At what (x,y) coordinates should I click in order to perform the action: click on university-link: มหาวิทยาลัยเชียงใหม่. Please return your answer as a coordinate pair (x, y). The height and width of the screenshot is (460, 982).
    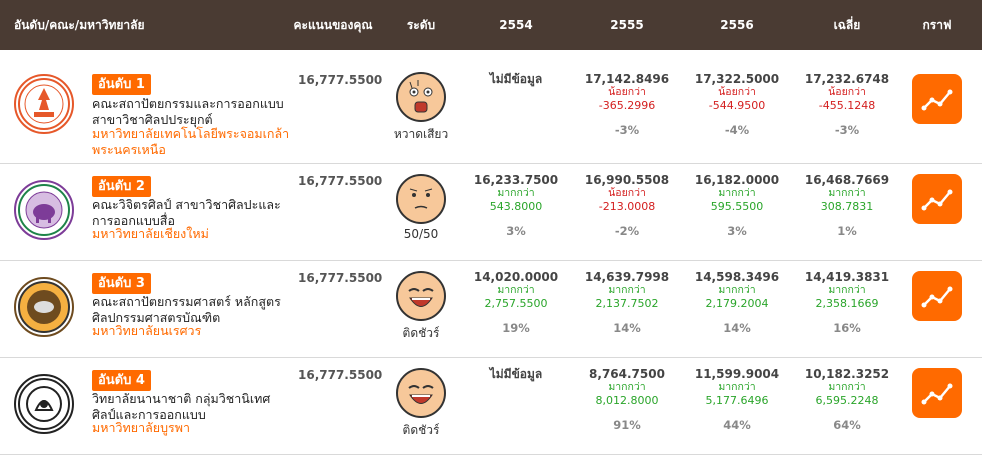
    Looking at the image, I should click on (192, 234).